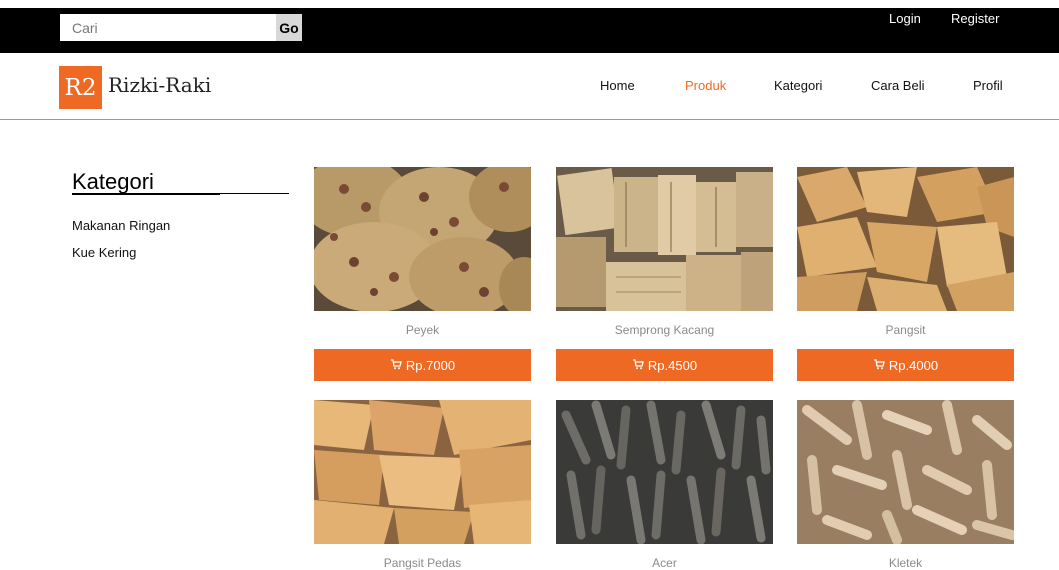  What do you see at coordinates (705, 85) in the screenshot?
I see `nav-produk: Produk` at bounding box center [705, 85].